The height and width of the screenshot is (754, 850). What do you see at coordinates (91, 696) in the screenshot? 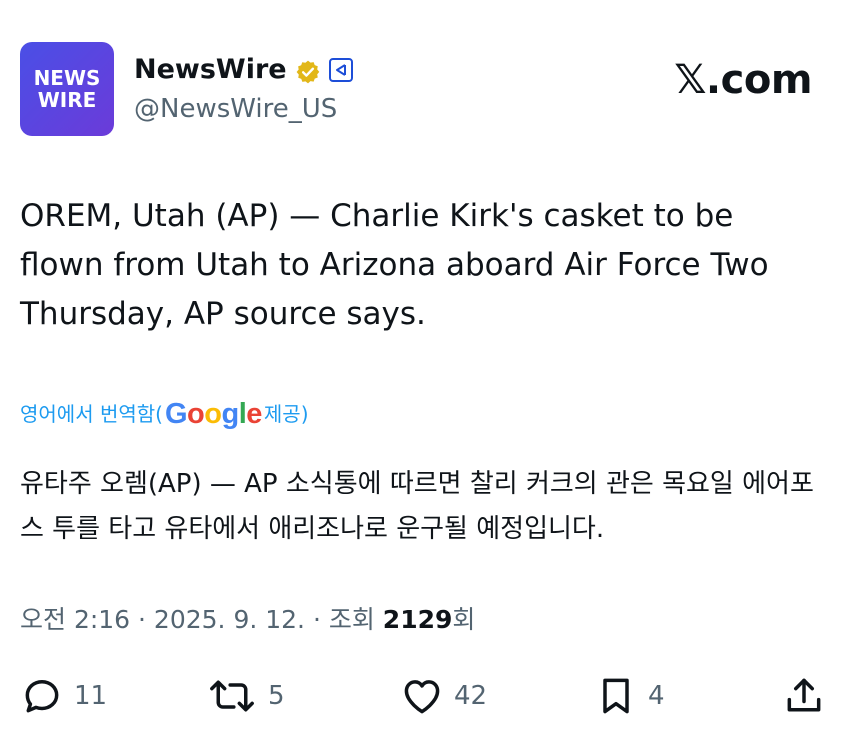
I see `reply-count: 11` at bounding box center [91, 696].